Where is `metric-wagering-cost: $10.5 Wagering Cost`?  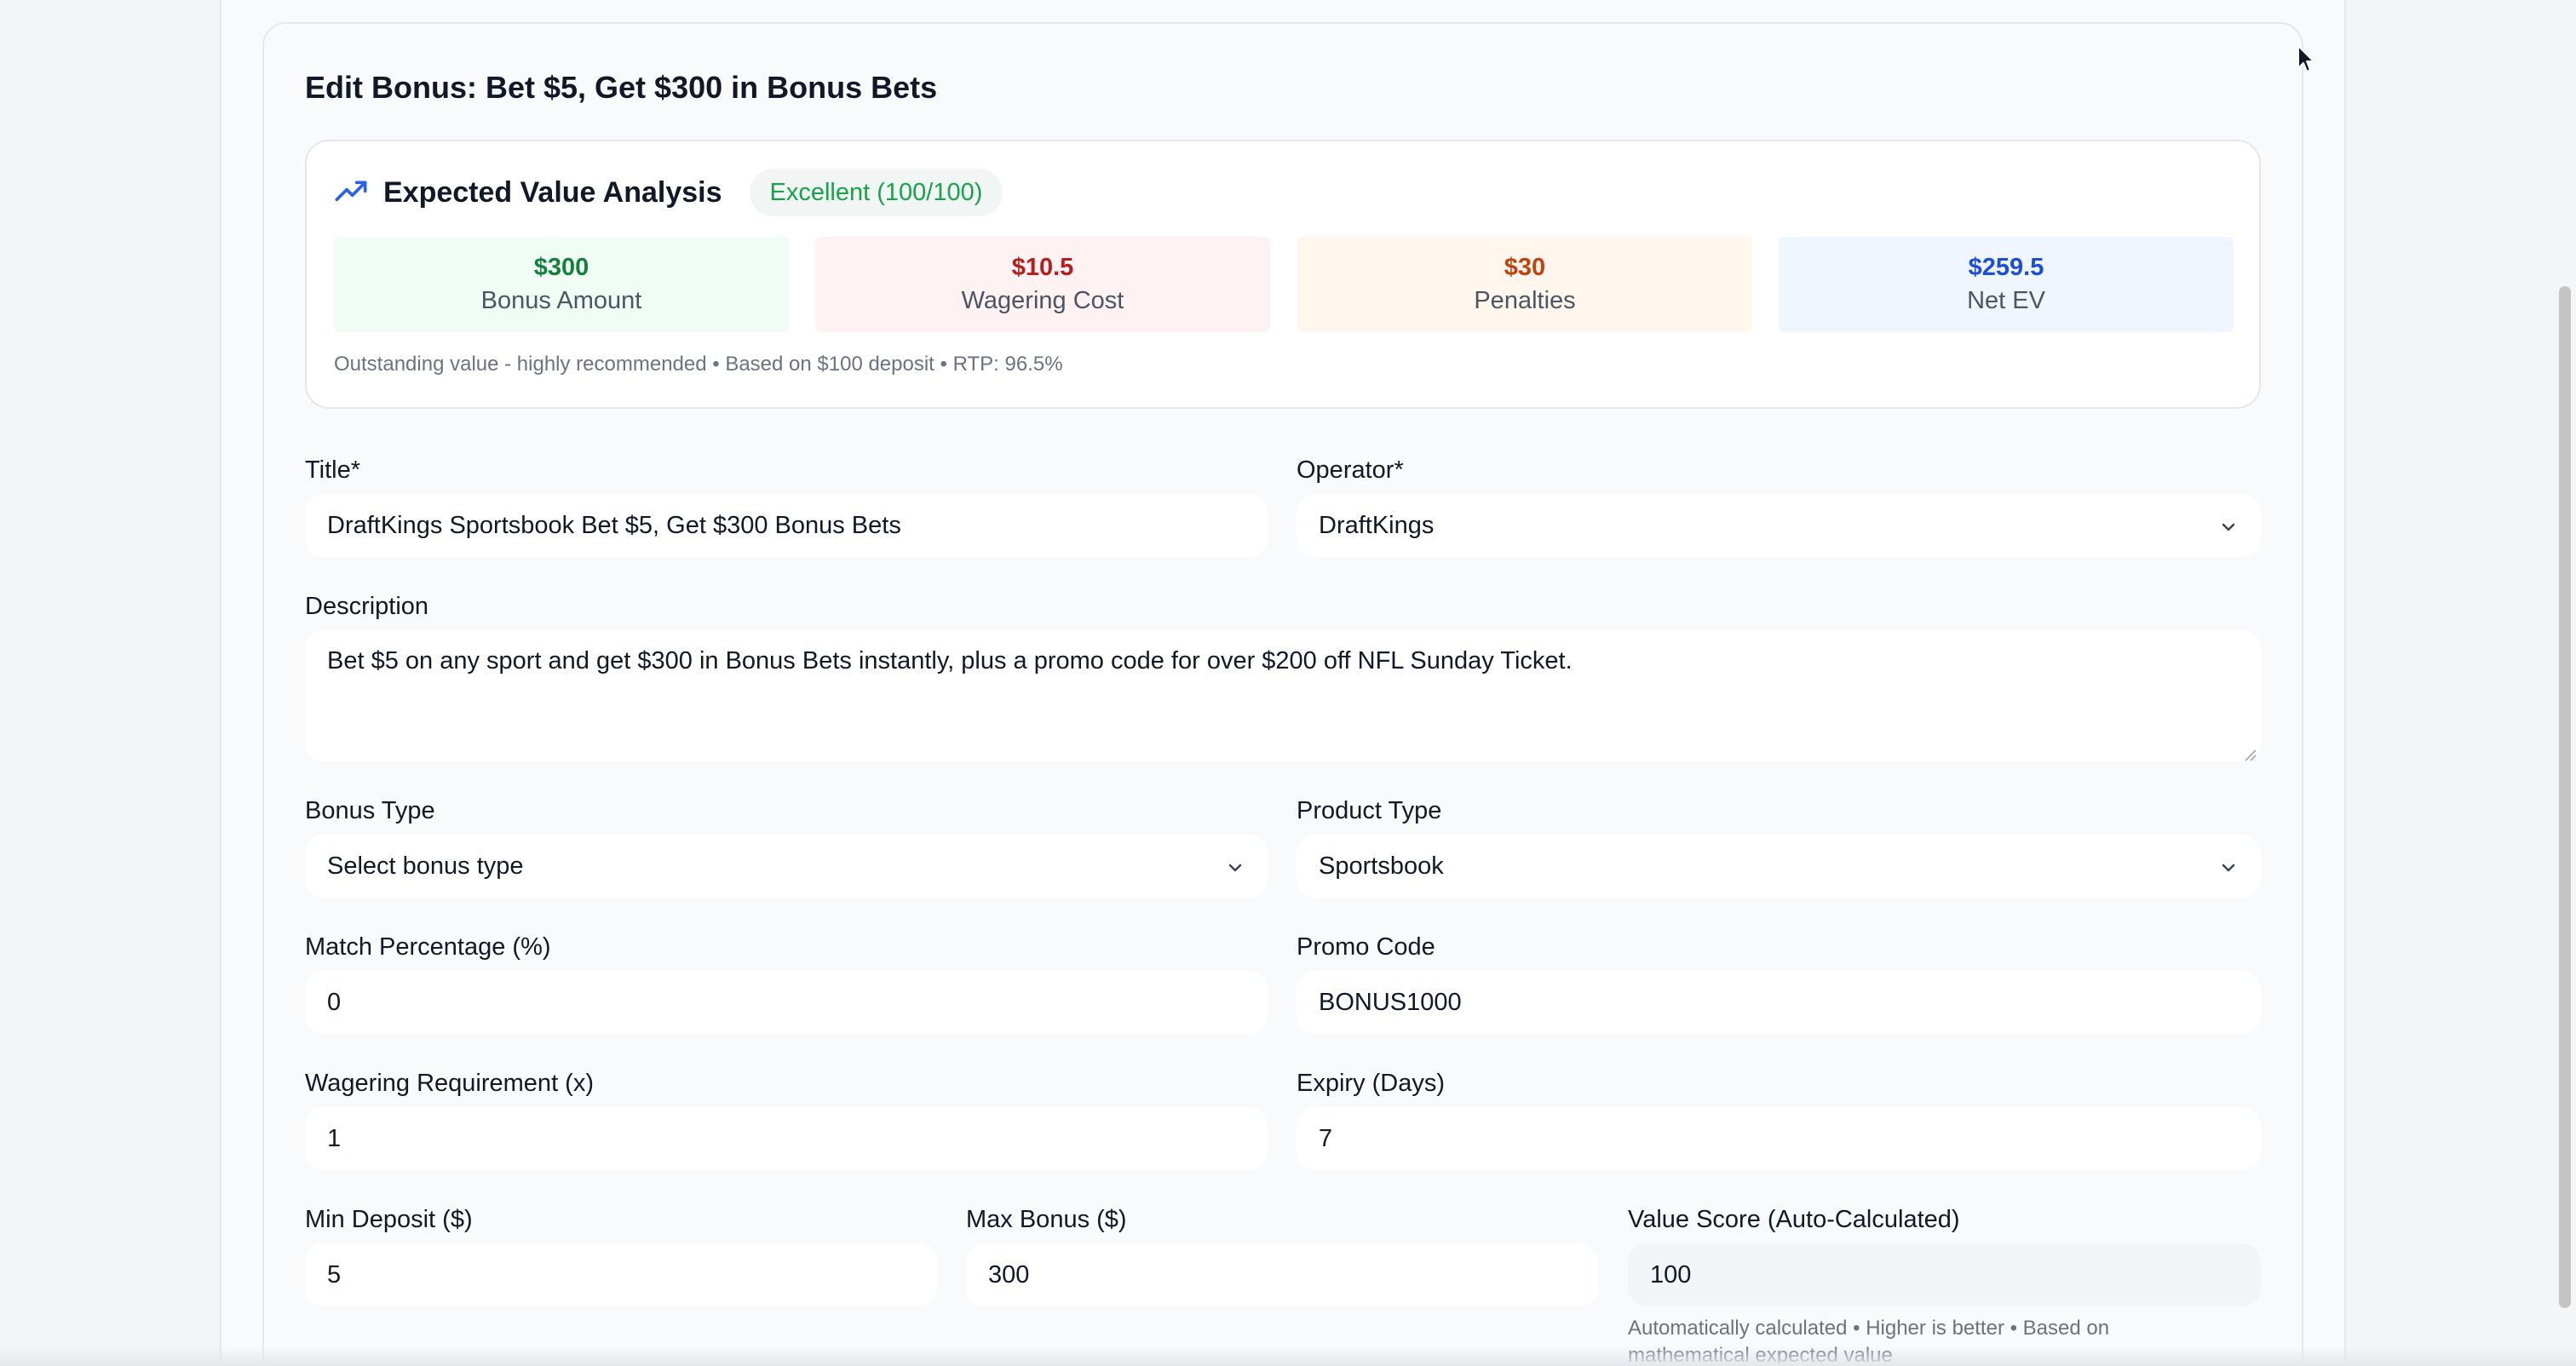
metric-wagering-cost: $10.5 Wagering Cost is located at coordinates (1042, 285).